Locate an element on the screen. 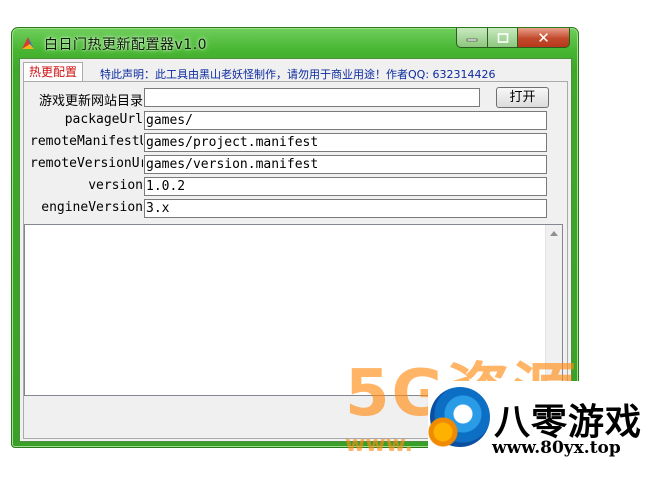 The width and height of the screenshot is (645, 487). remote-version-url-input: games/version.manifest is located at coordinates (345, 164).